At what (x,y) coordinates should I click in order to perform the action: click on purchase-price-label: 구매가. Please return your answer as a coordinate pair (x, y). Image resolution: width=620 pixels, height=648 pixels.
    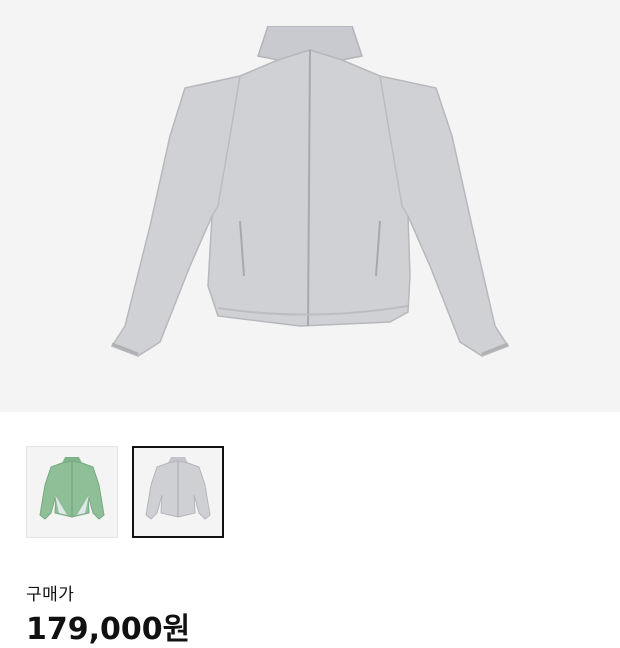
    Looking at the image, I should click on (50, 595).